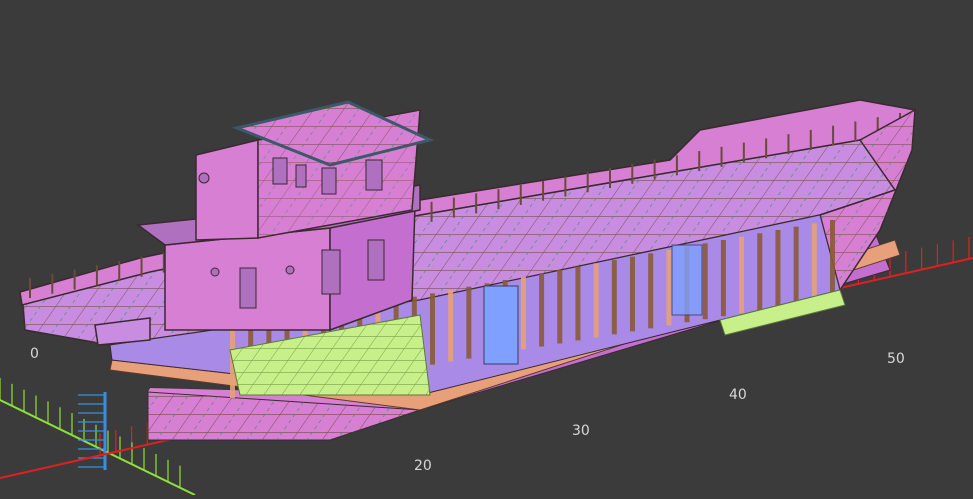  I want to click on frame-label-30: 30, so click(581, 431).